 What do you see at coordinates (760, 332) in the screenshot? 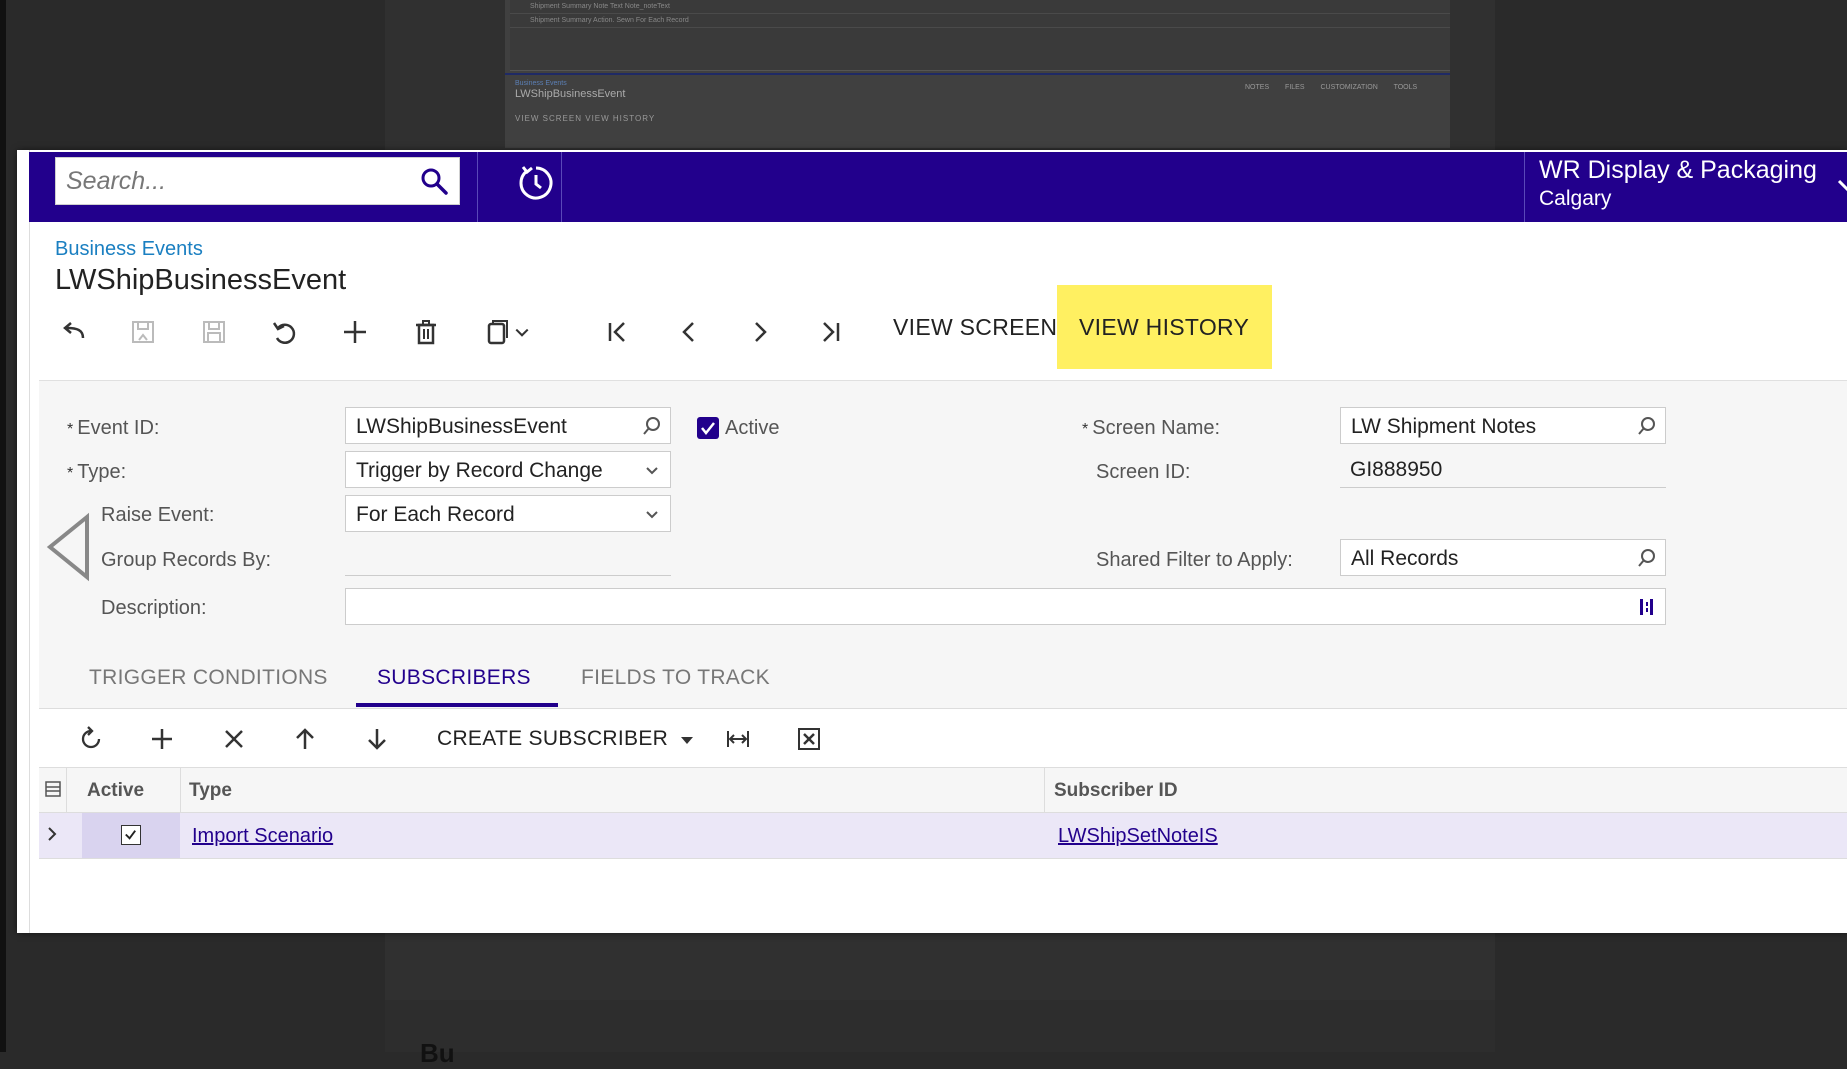
I see `next-record-icon` at bounding box center [760, 332].